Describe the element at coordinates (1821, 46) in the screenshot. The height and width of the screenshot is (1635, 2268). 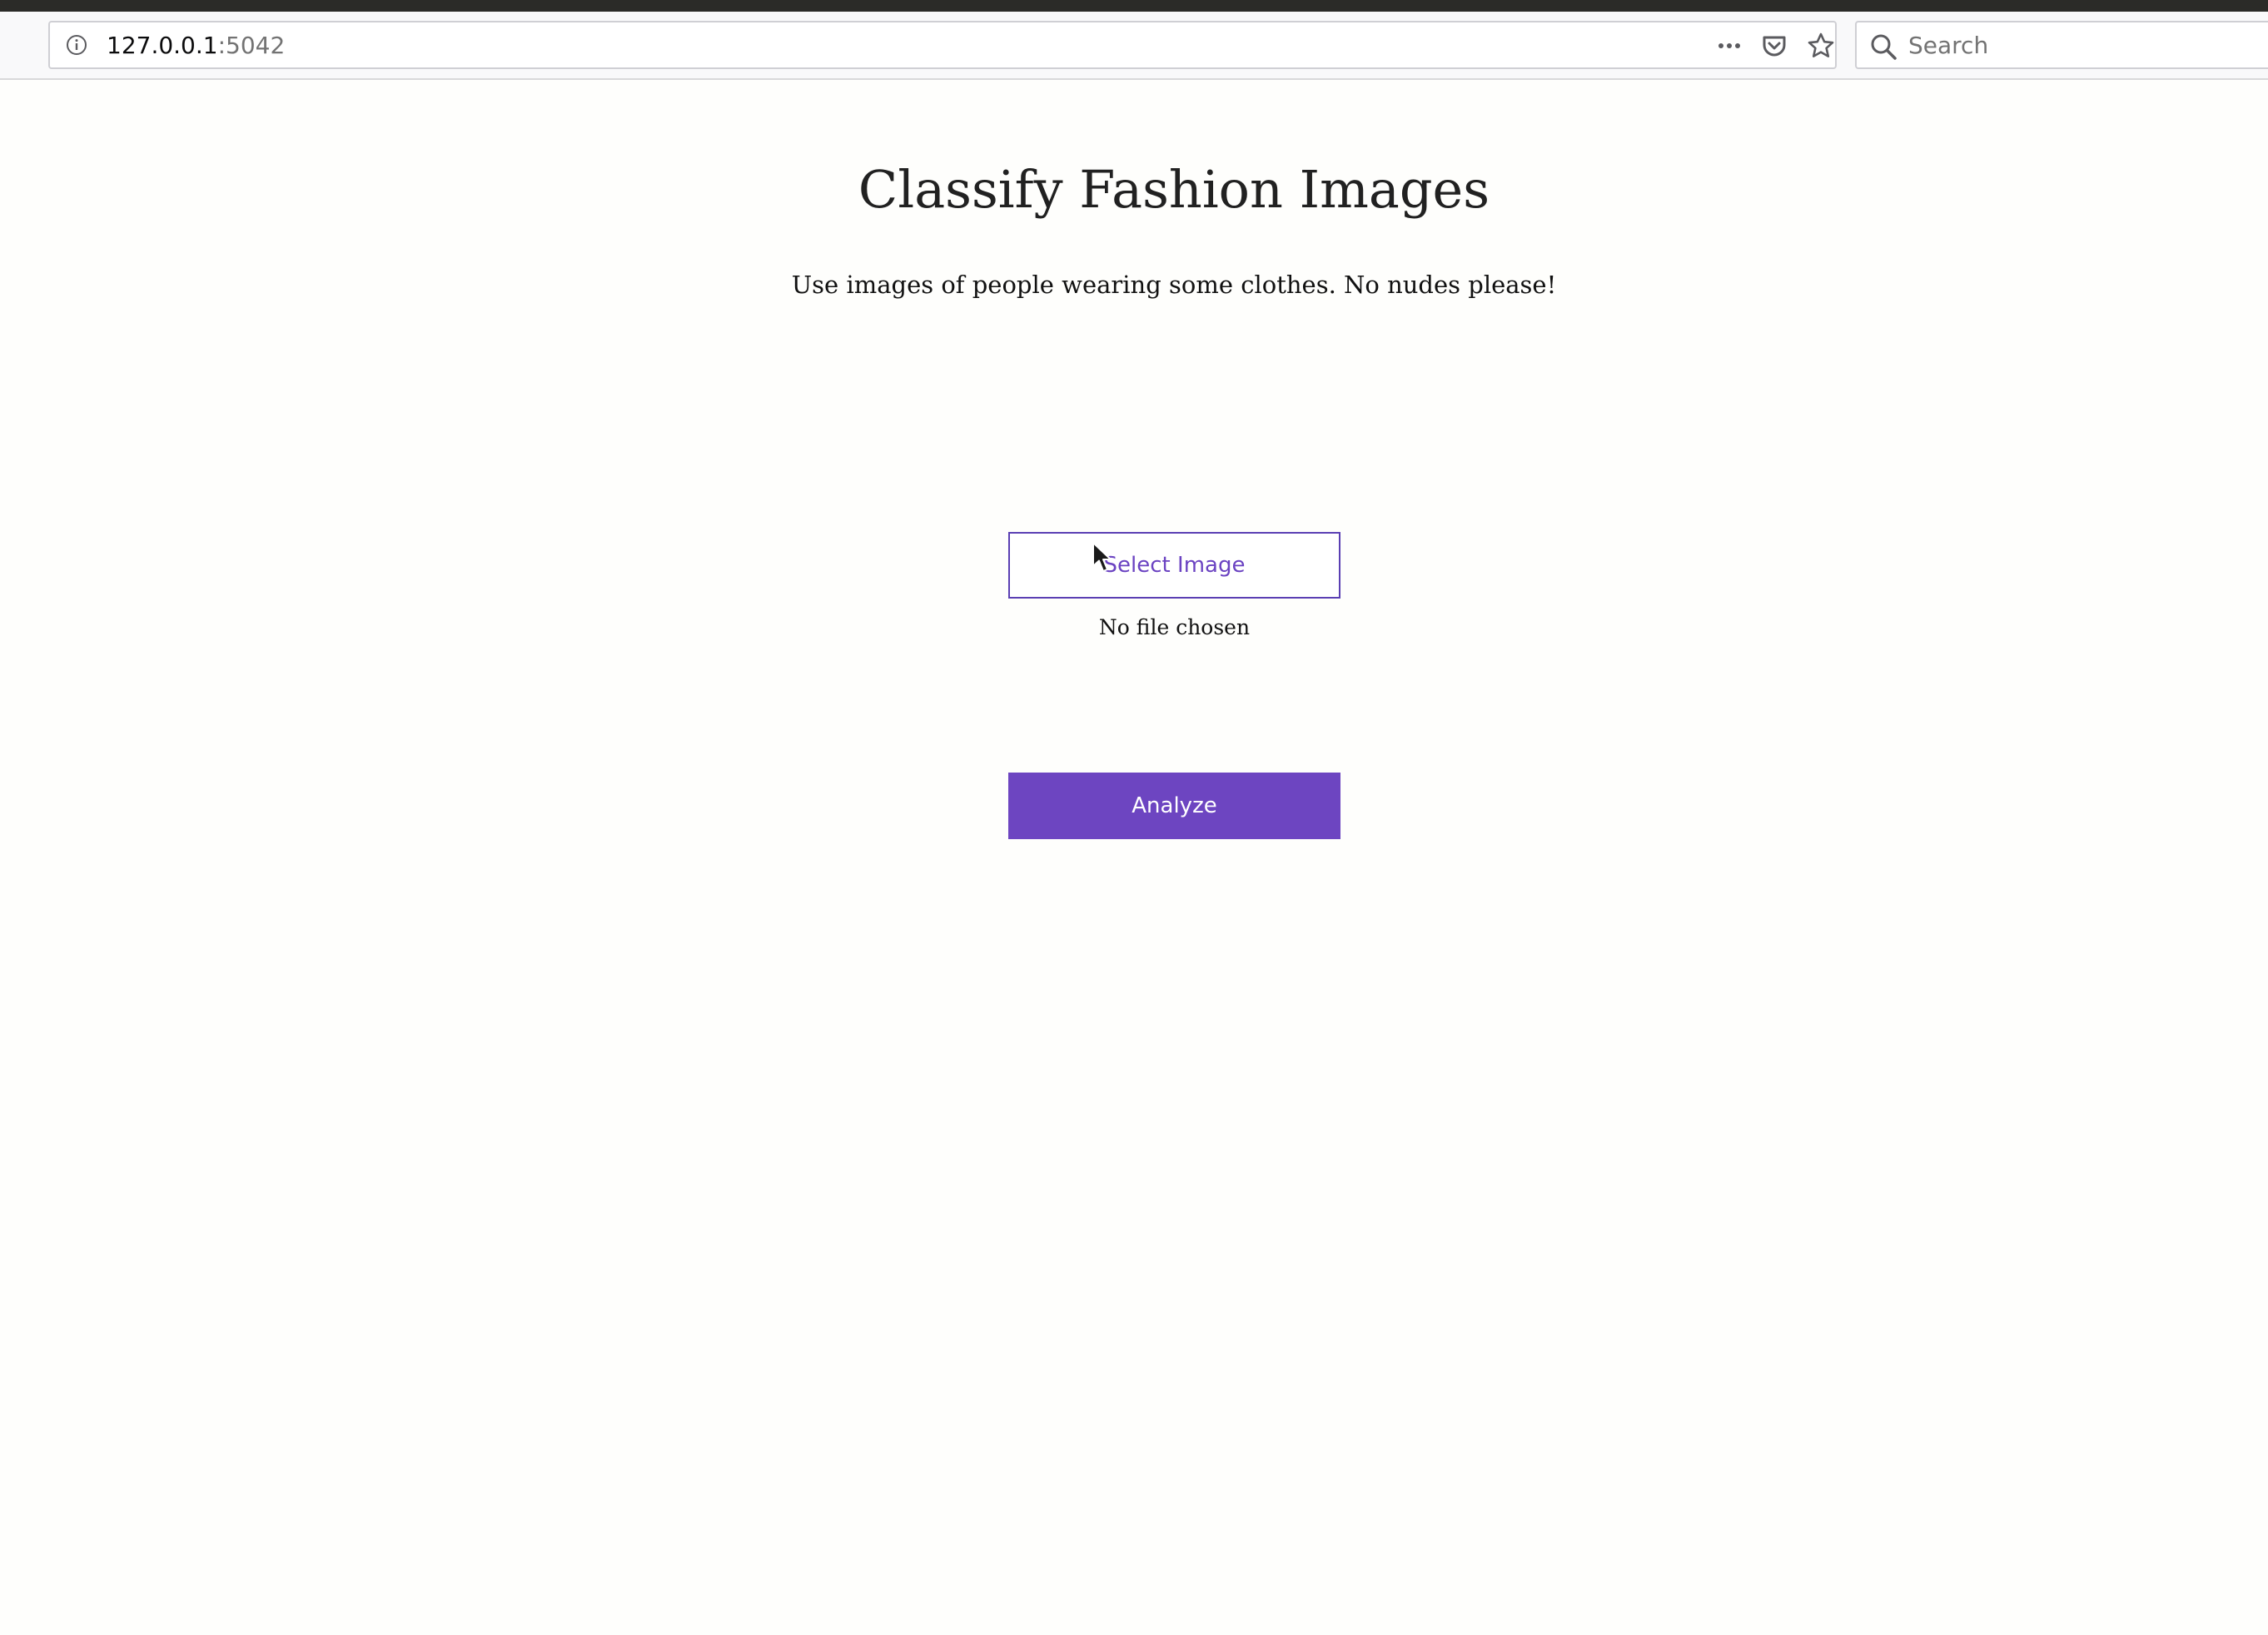
I see `bookmark-star-icon` at that location.